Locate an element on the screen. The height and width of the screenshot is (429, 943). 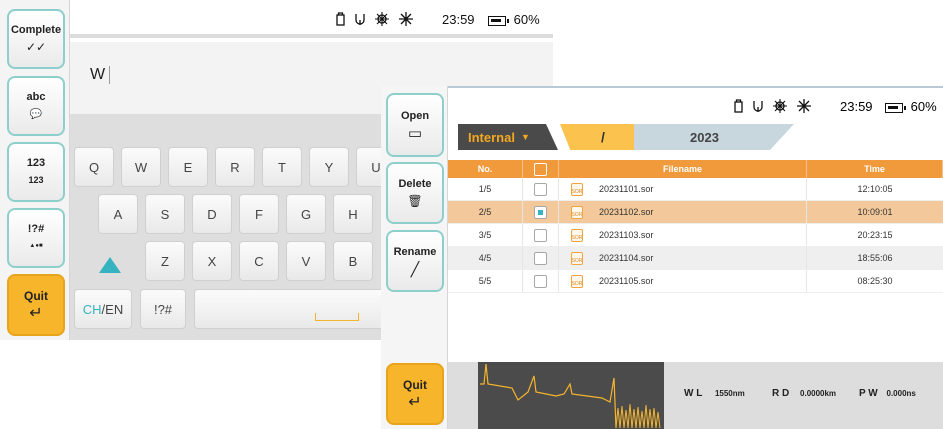
table-row: 5/5 SOR 20231105.sor 08:25:30 is located at coordinates (695, 281).